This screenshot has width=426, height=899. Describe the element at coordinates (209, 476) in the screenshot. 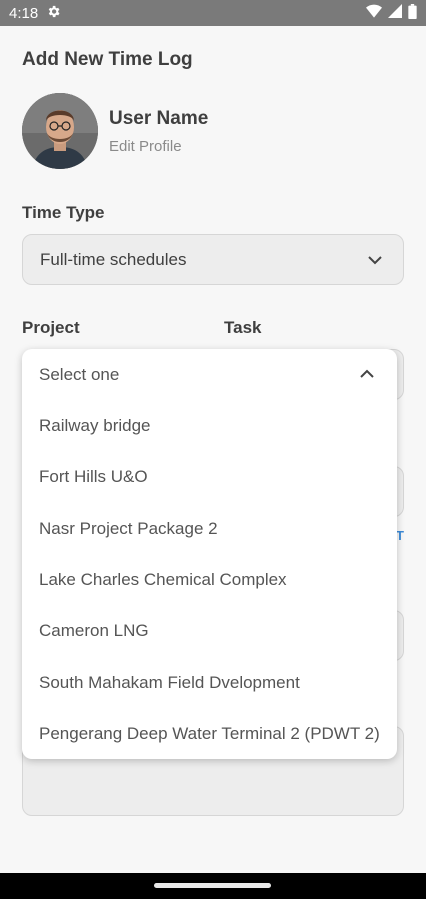

I see `project-option: Fort Hills U&O` at that location.